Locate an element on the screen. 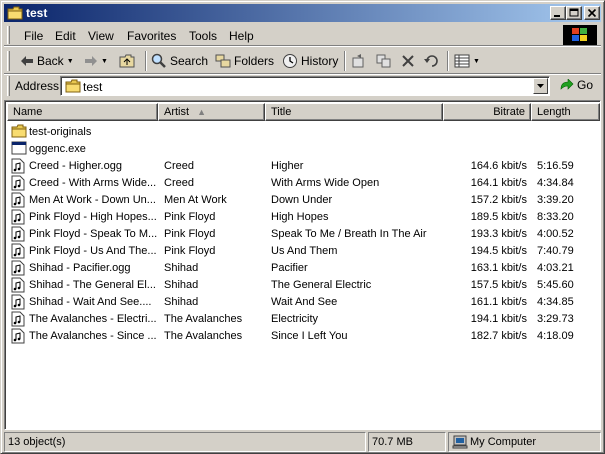 Image resolution: width=605 pixels, height=454 pixels. delete-icon is located at coordinates (408, 61).